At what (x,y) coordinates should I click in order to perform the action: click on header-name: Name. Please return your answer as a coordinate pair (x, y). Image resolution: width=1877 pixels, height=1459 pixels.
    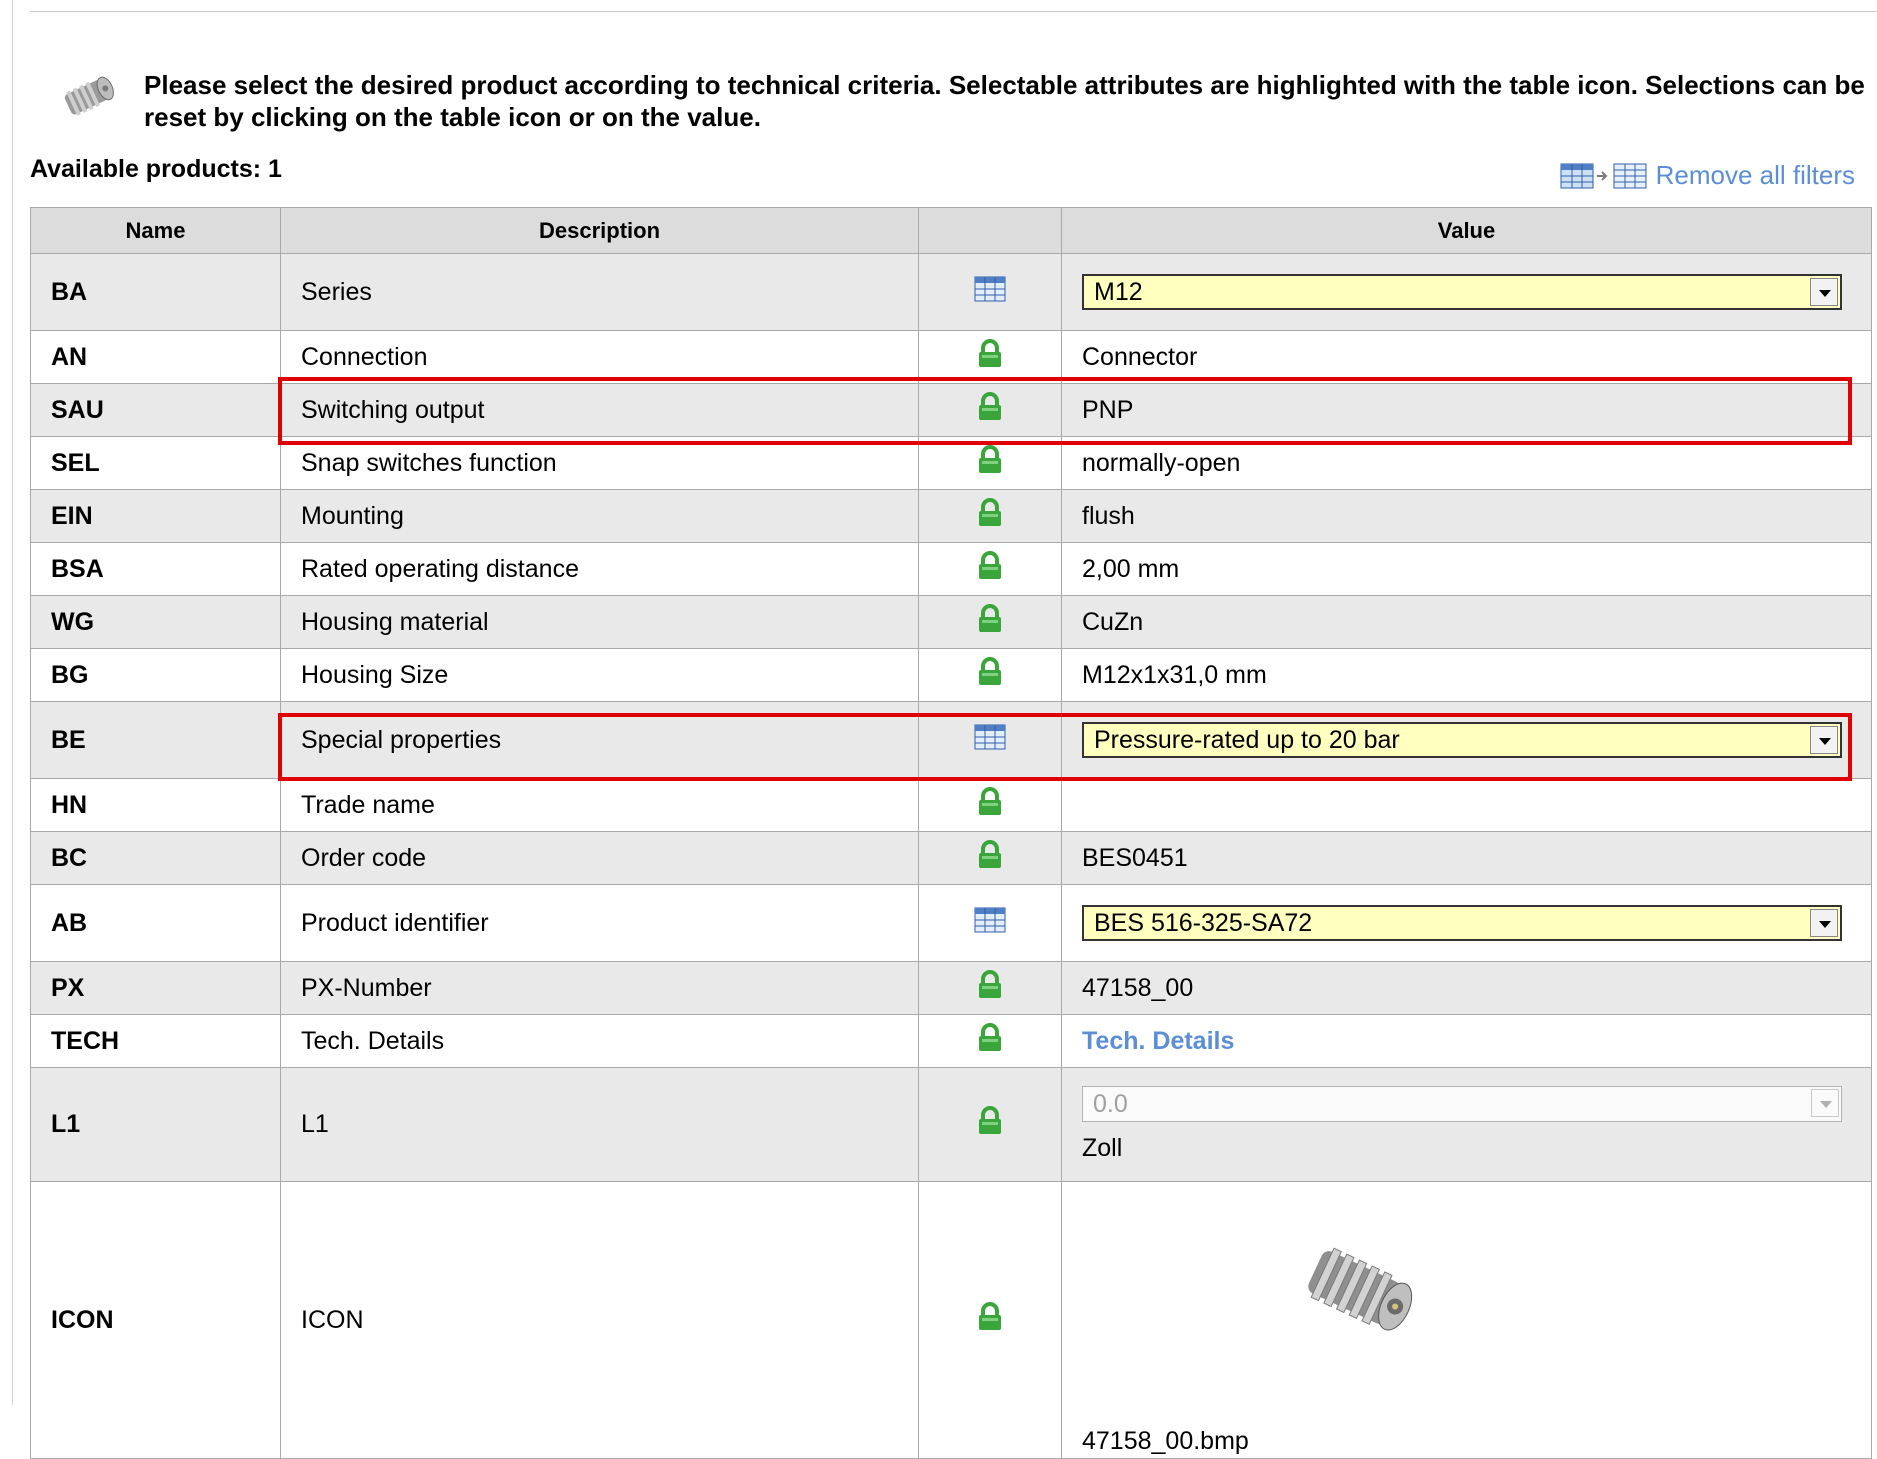
    Looking at the image, I should click on (155, 230).